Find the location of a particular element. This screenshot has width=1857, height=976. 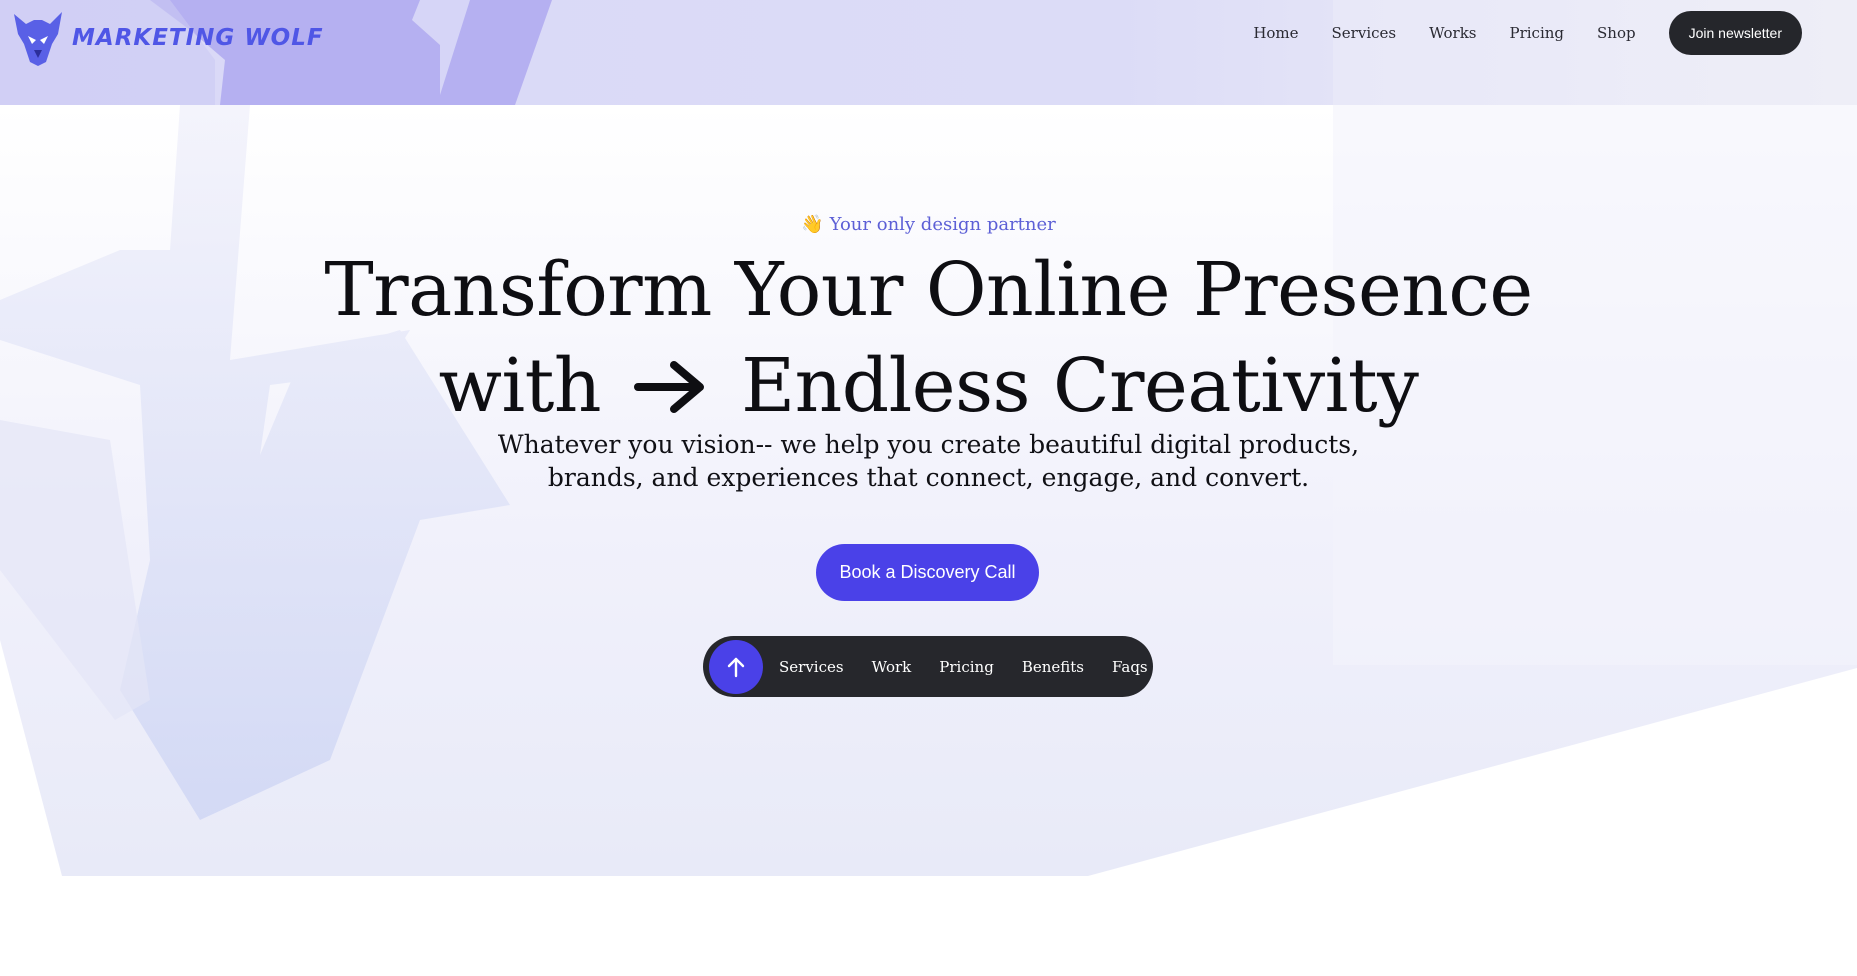

brand-logo: MARKETING WOLF is located at coordinates (168, 38).